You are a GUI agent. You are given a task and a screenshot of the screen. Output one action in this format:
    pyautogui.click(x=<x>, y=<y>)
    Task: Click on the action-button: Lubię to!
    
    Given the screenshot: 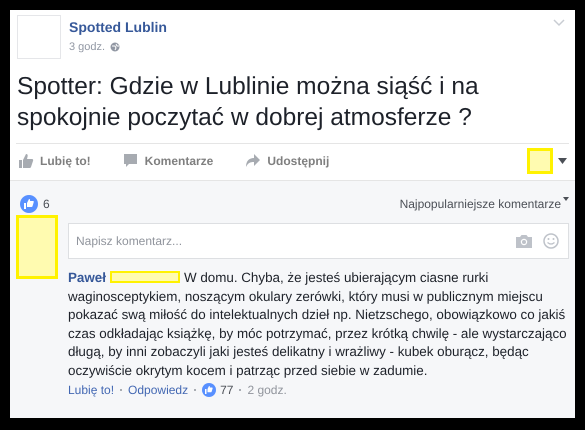 What is the action you would take?
    pyautogui.click(x=68, y=161)
    